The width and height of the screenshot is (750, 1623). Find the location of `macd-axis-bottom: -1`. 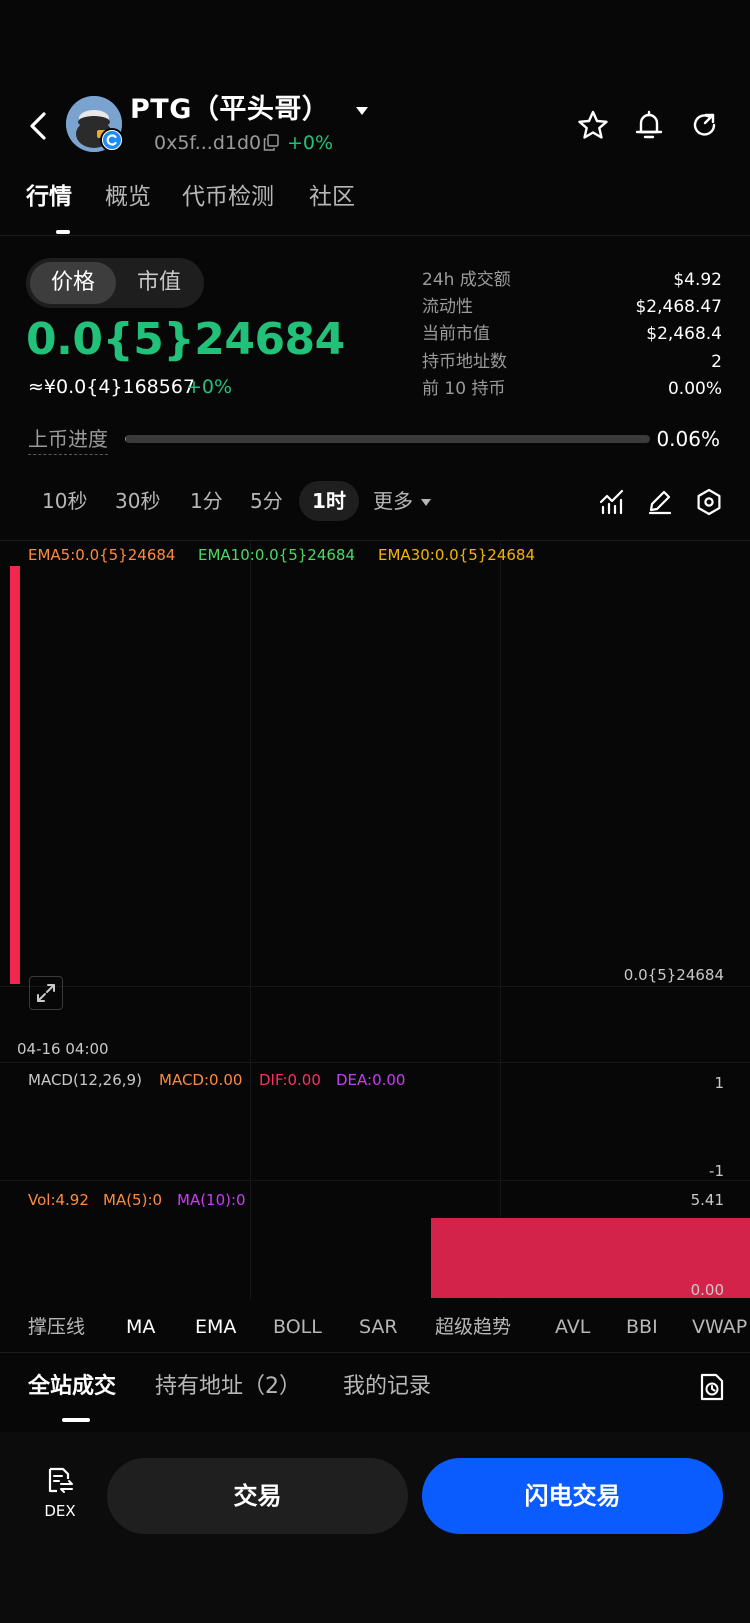

macd-axis-bottom: -1 is located at coordinates (716, 1171).